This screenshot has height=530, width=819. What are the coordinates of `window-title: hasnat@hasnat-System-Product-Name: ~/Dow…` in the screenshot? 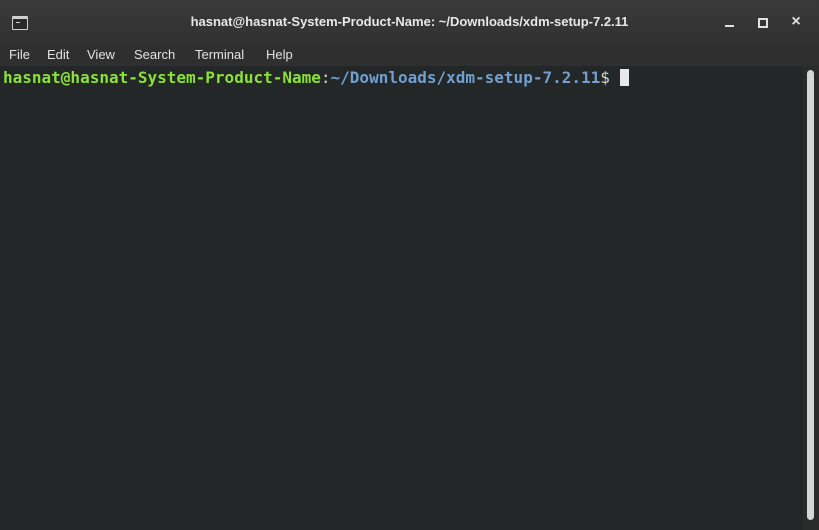 It's located at (409, 21).